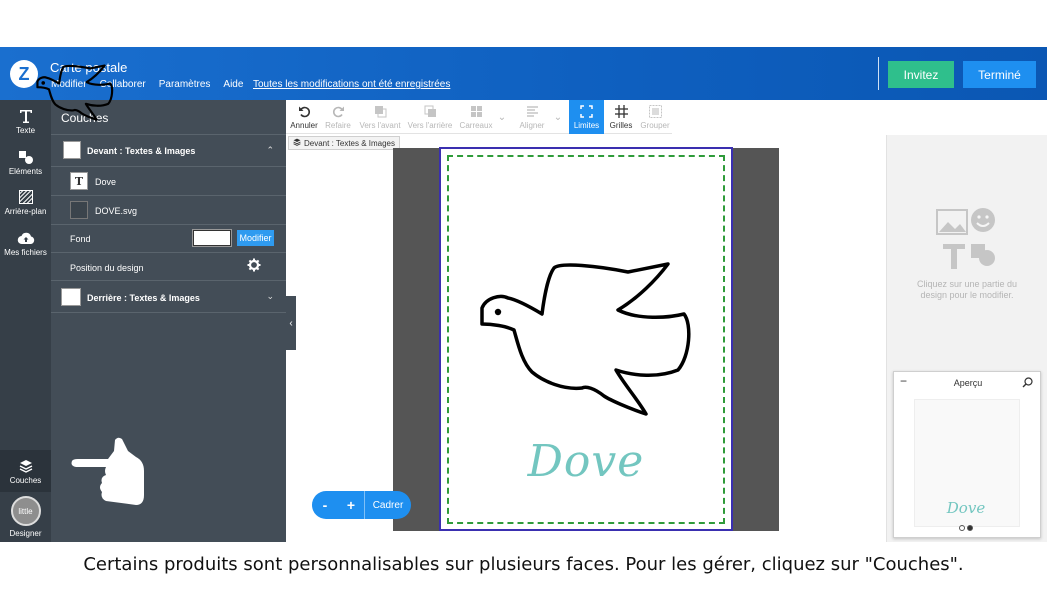 The image size is (1047, 590). What do you see at coordinates (71, 297) in the screenshot?
I see `back-thumbnail` at bounding box center [71, 297].